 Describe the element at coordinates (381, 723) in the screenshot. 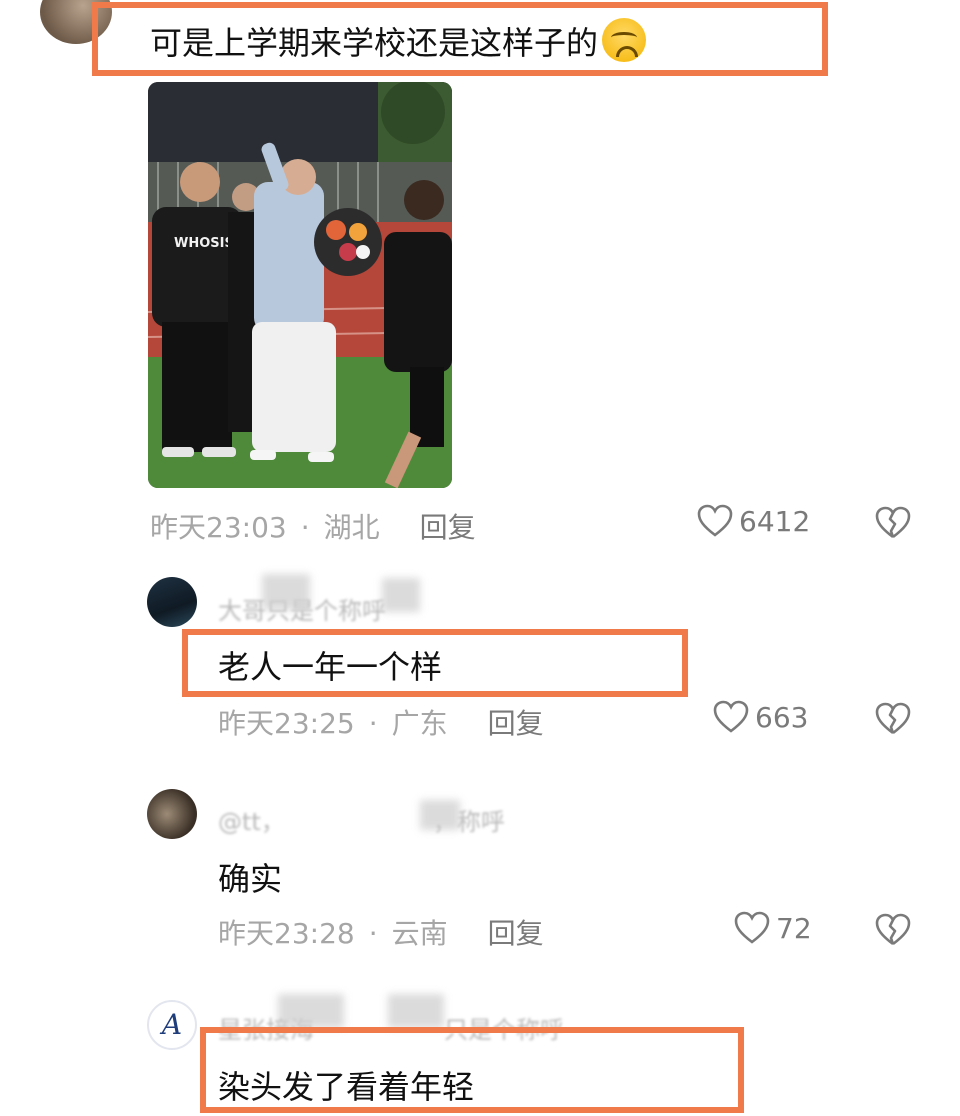

I see `comment-meta: 昨天23:25 · 广东 回复` at that location.